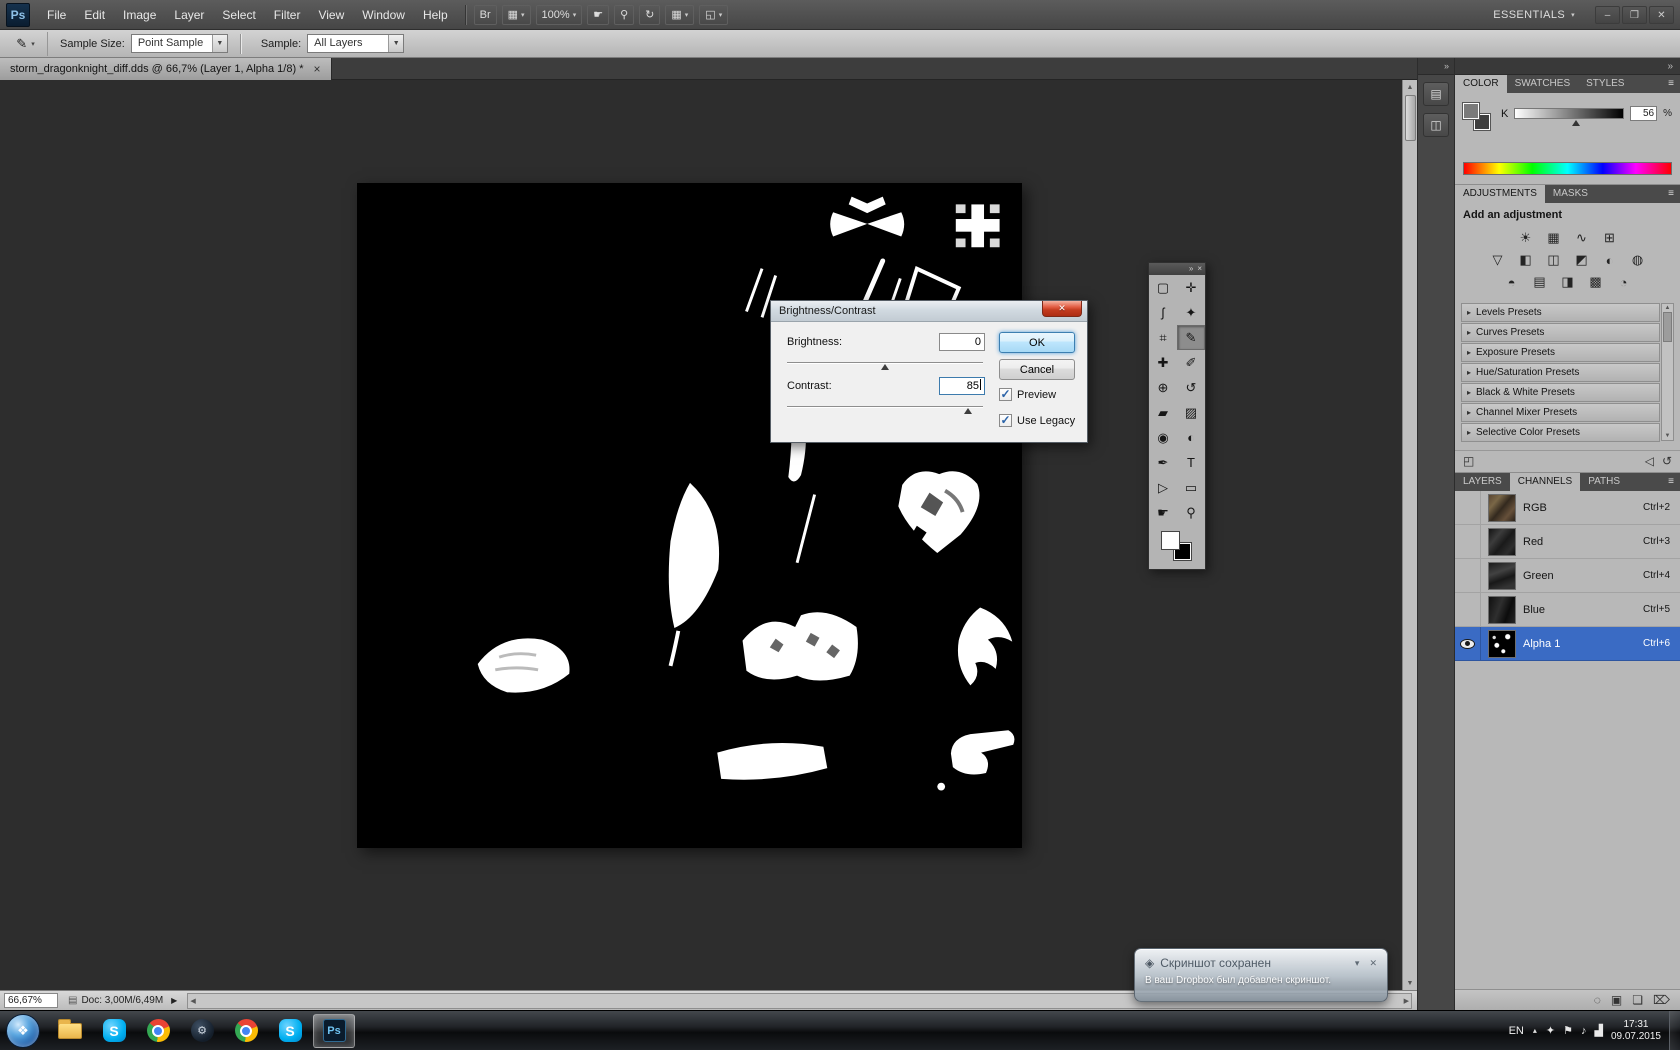 This screenshot has height=1050, width=1680. Describe the element at coordinates (1554, 238) in the screenshot. I see `levels-adjustment-icon: ▦` at that location.